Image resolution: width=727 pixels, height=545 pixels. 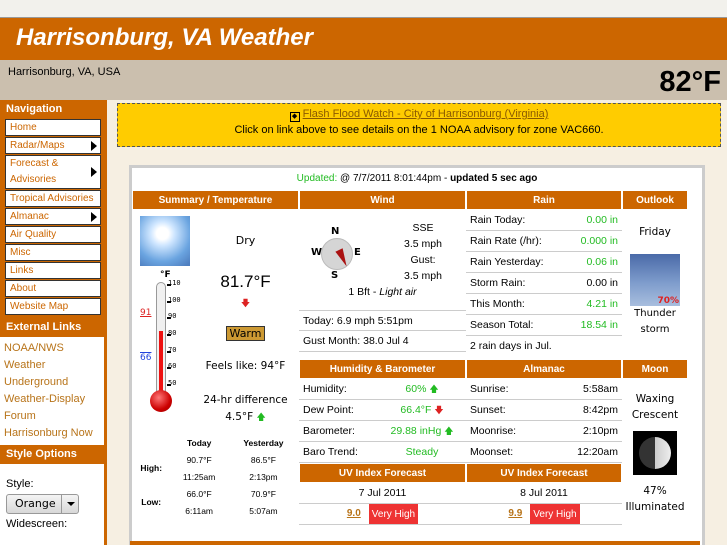 I want to click on external-links-heading: External Links, so click(x=52, y=327).